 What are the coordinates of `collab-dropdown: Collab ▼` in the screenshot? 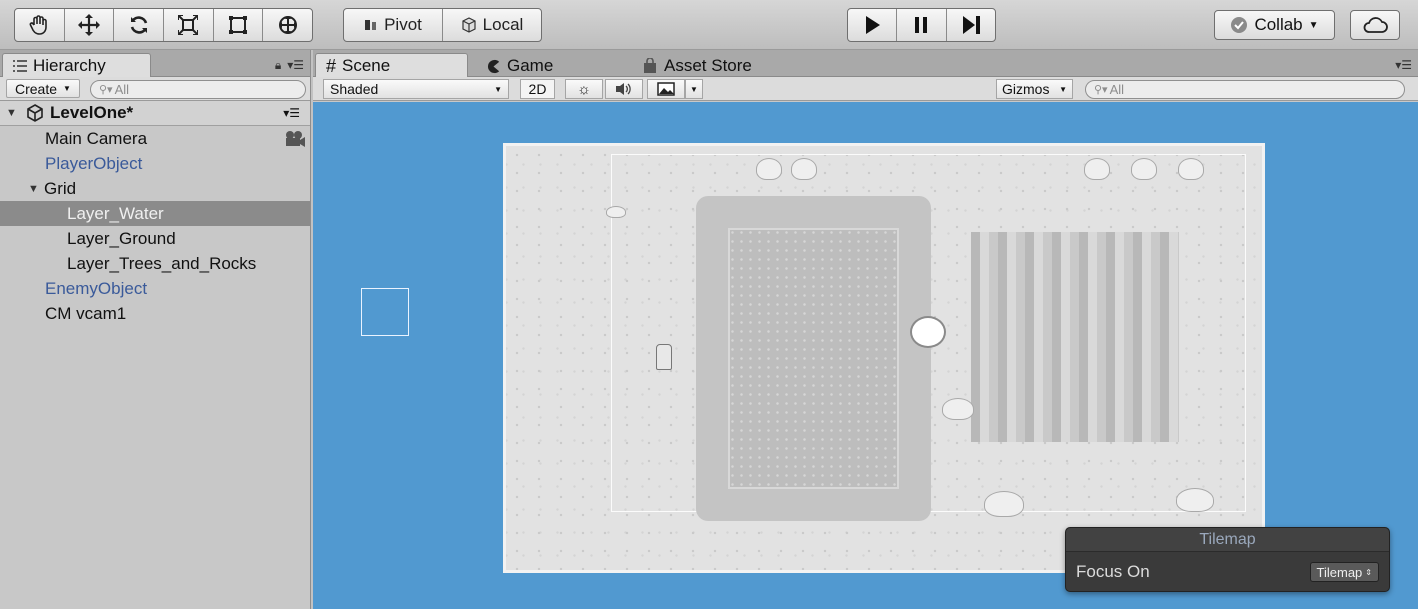 It's located at (1274, 25).